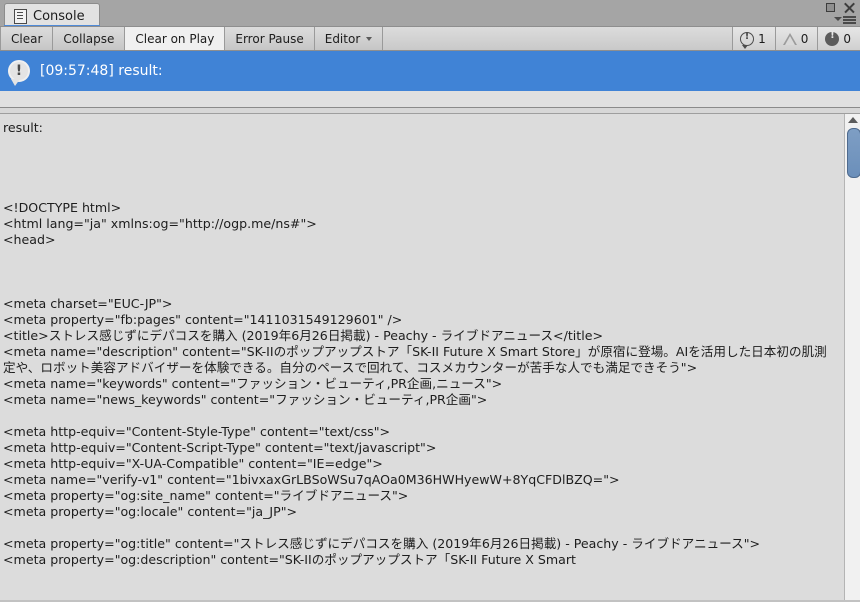  I want to click on tab-console-label: Console, so click(59, 16).